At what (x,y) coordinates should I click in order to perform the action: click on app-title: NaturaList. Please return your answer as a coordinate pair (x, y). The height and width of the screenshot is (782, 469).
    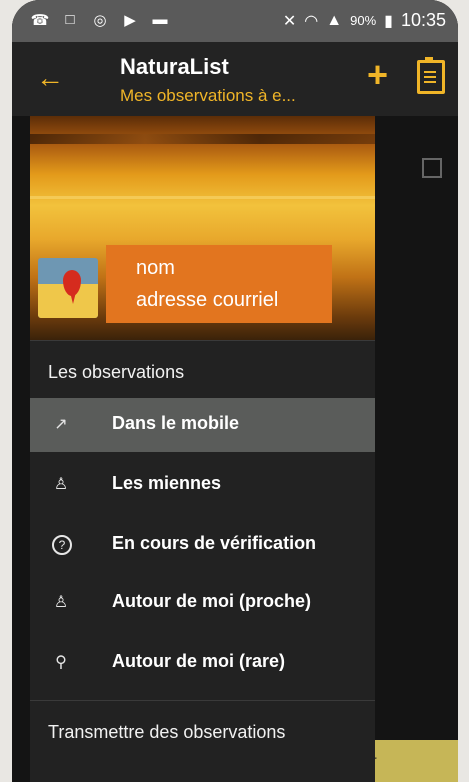
    Looking at the image, I should click on (174, 66).